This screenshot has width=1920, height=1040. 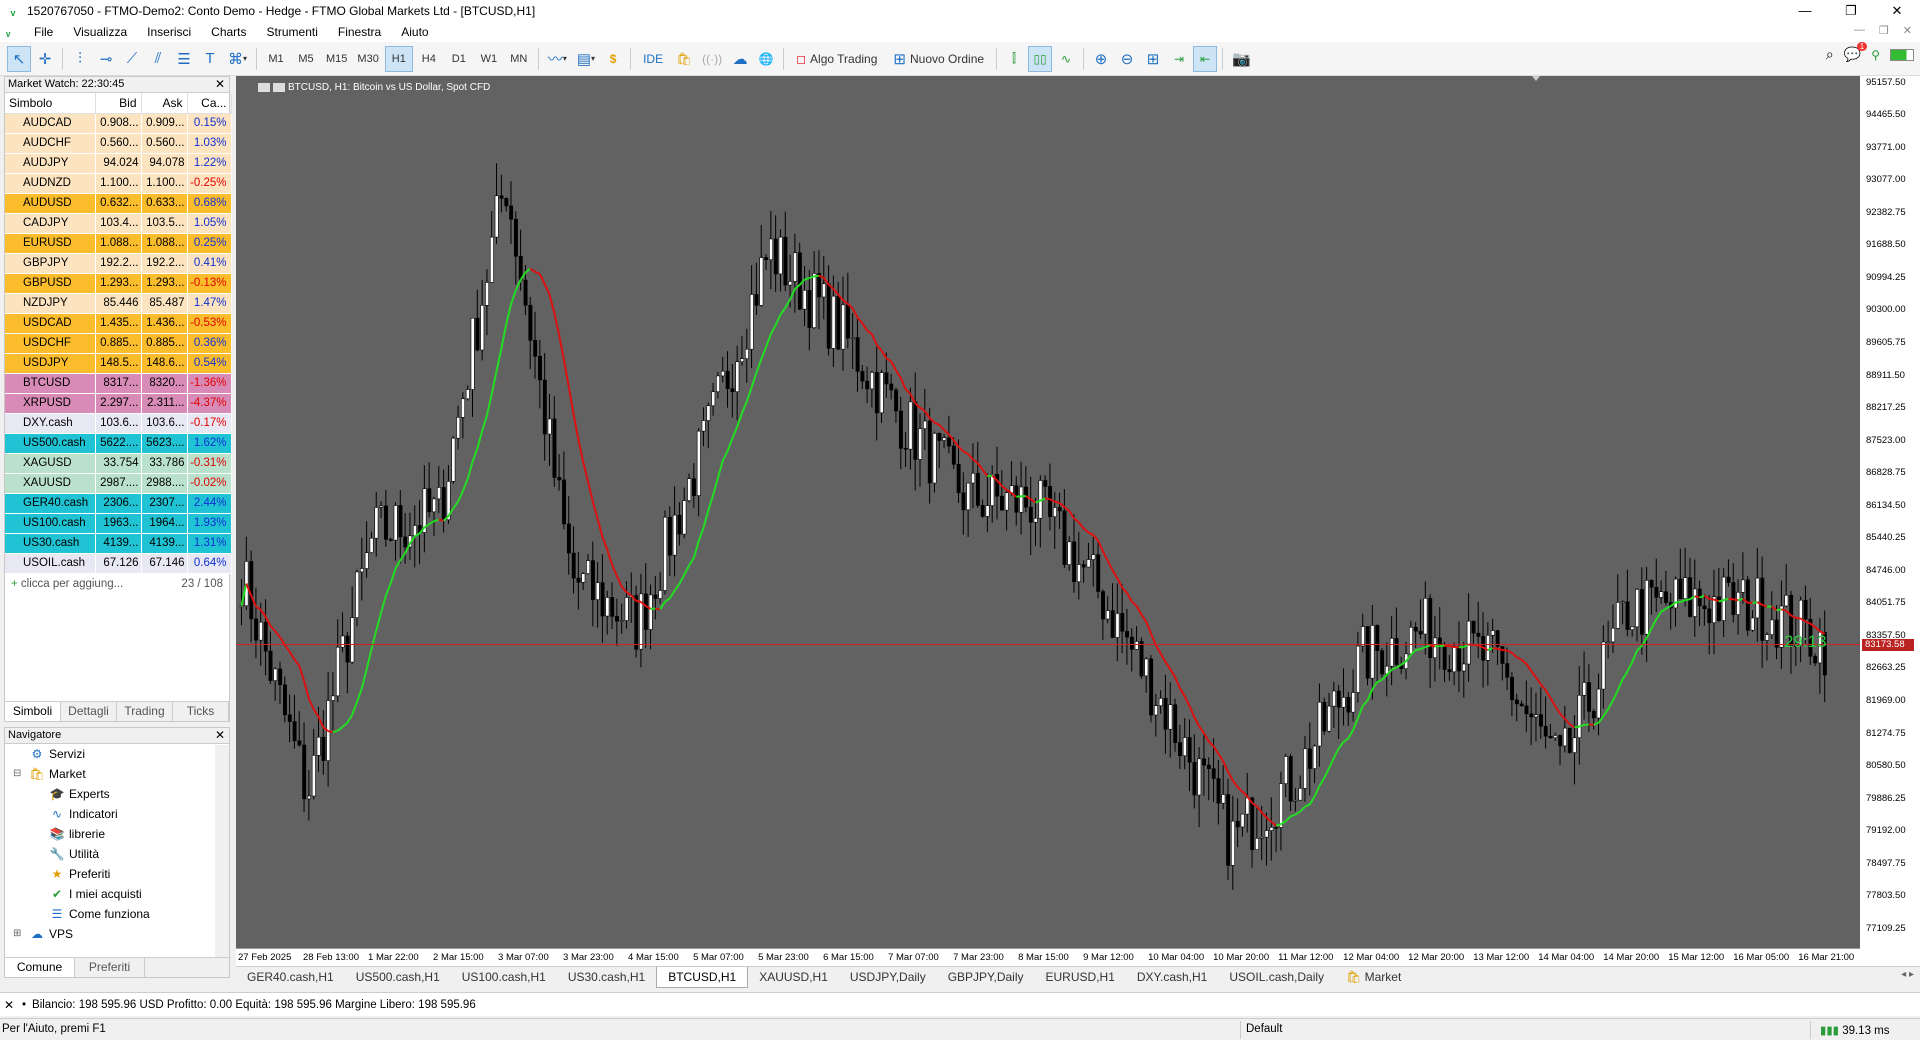 I want to click on chart-tab: XAUUSD,H1, so click(x=793, y=977).